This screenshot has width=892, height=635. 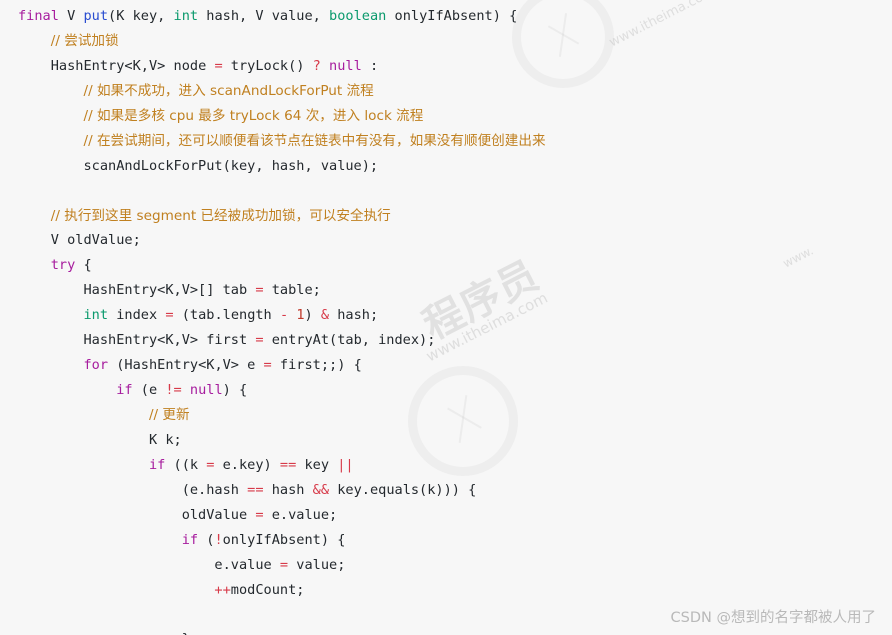 What do you see at coordinates (220, 215) in the screenshot?
I see `code-comment: // 执行到这里 segment 已经被成功加锁，可以安全执行` at bounding box center [220, 215].